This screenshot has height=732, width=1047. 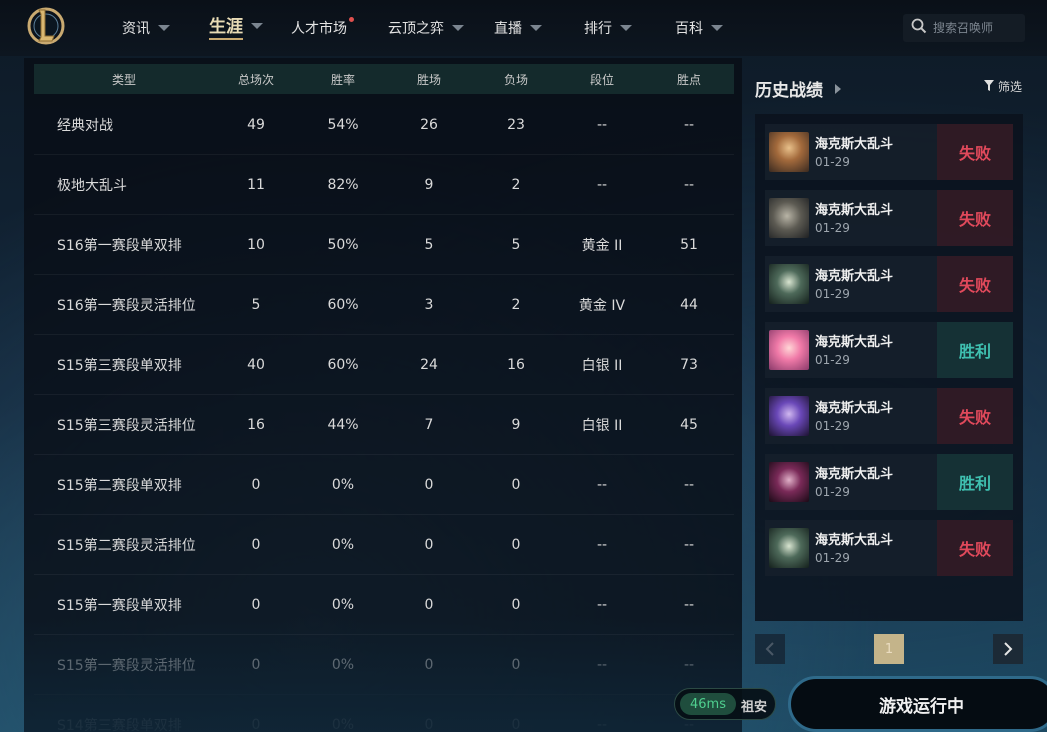 I want to click on table-row: S16第一赛段单双排 10 50% 5 5 黄金 II 51, so click(x=384, y=245).